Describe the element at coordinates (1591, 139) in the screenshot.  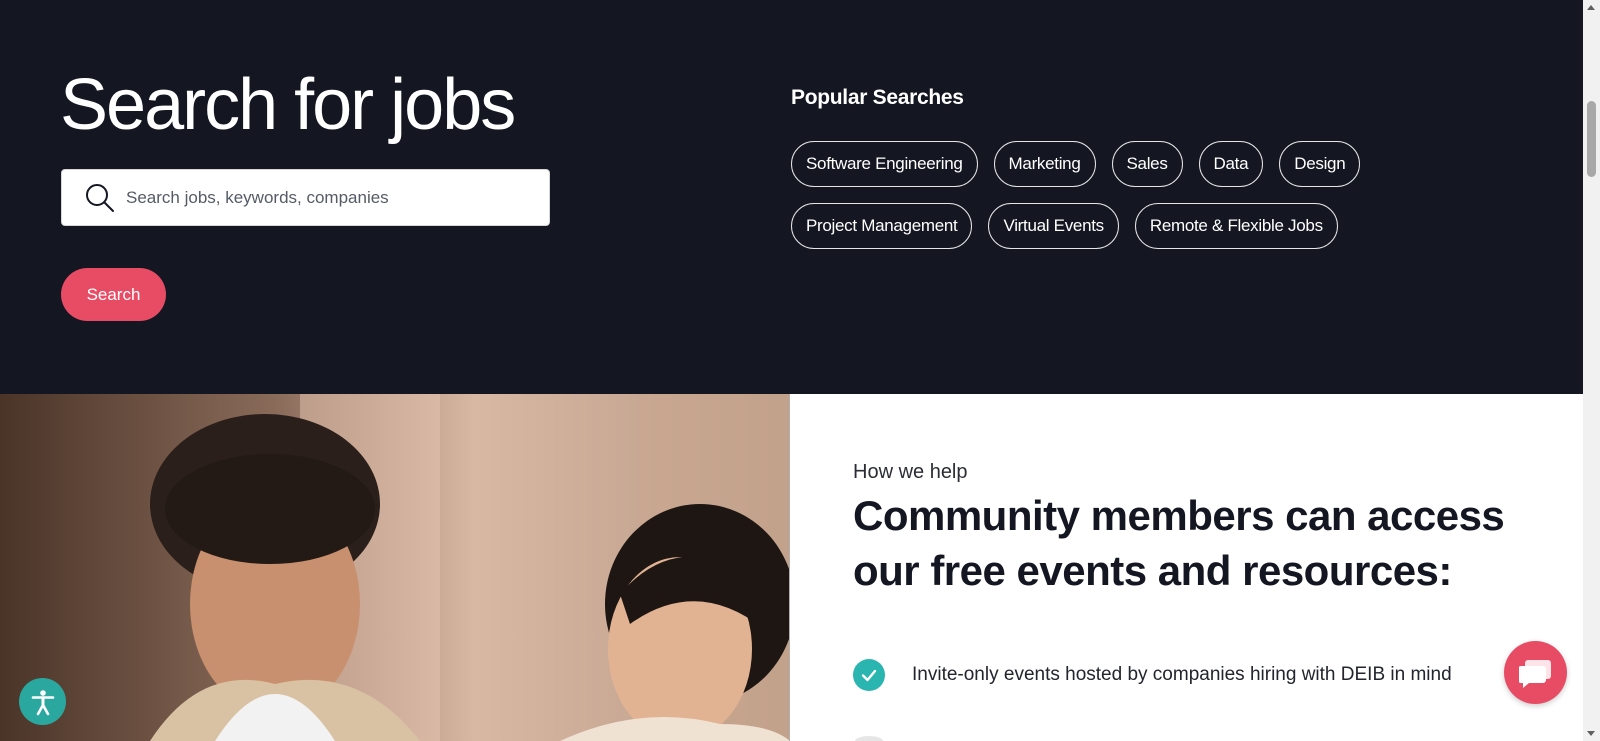
I see `scroll-thumb` at that location.